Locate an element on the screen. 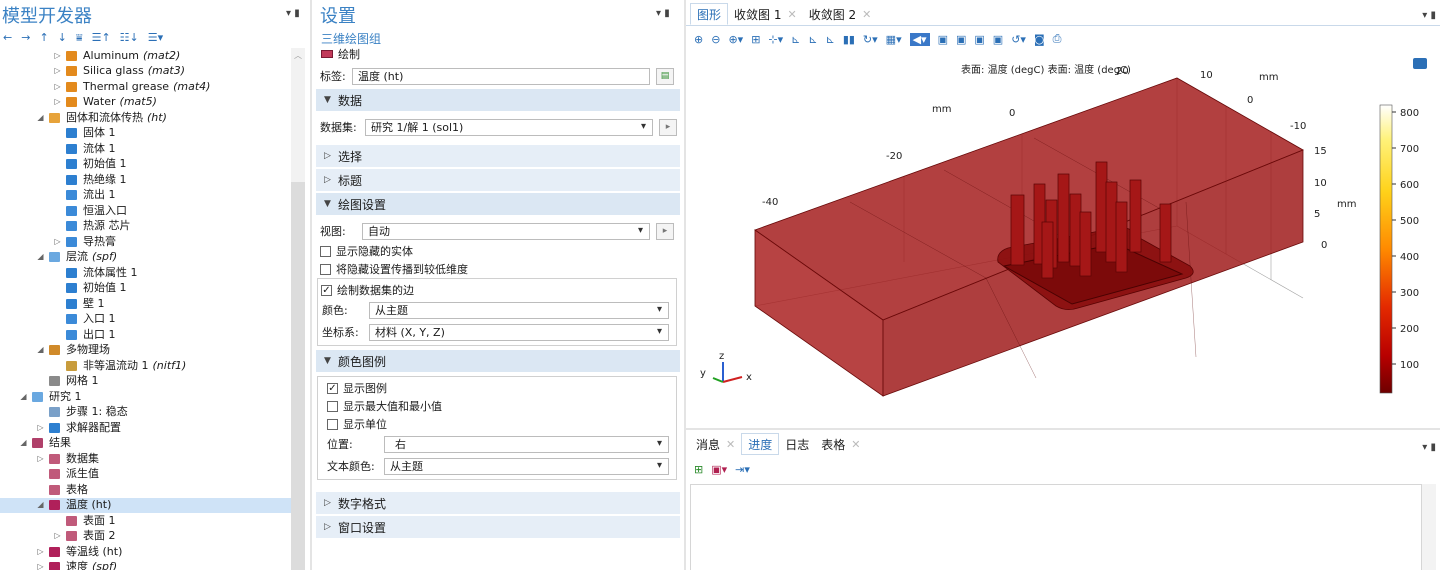 The height and width of the screenshot is (570, 1440). pane-menu-icon: ▾ ▮ is located at coordinates (293, 13).